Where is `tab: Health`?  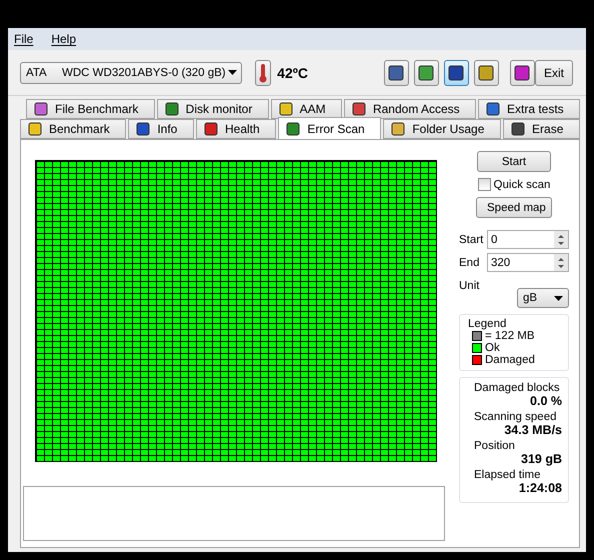
tab: Health is located at coordinates (236, 129).